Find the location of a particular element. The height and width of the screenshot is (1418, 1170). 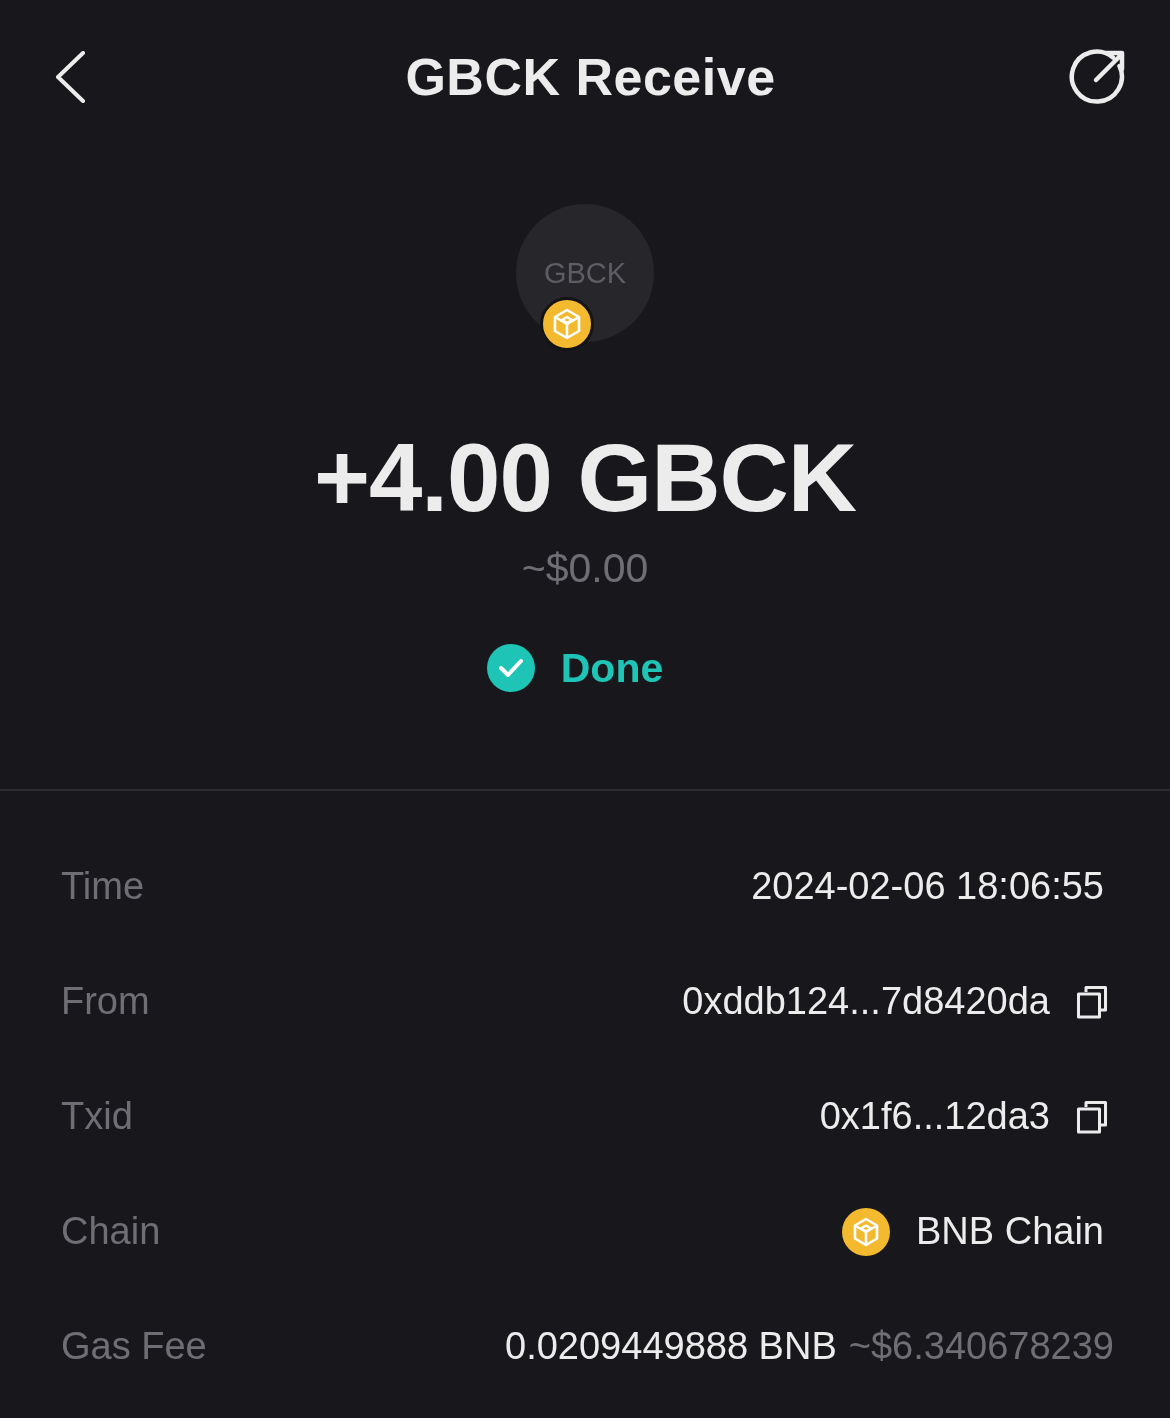

cube-logo-icon is located at coordinates (866, 1231).